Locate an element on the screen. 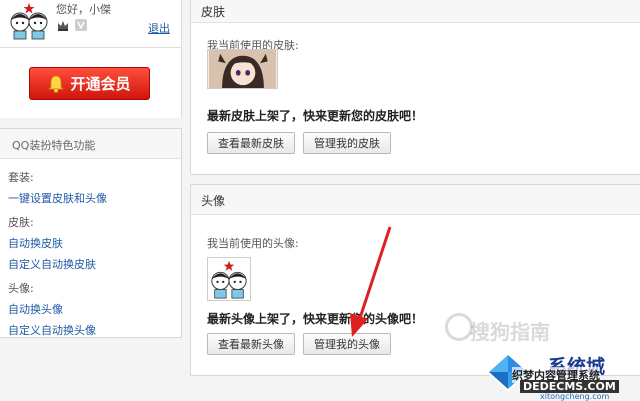 The width and height of the screenshot is (640, 401). category-suite: 套装: is located at coordinates (21, 177).